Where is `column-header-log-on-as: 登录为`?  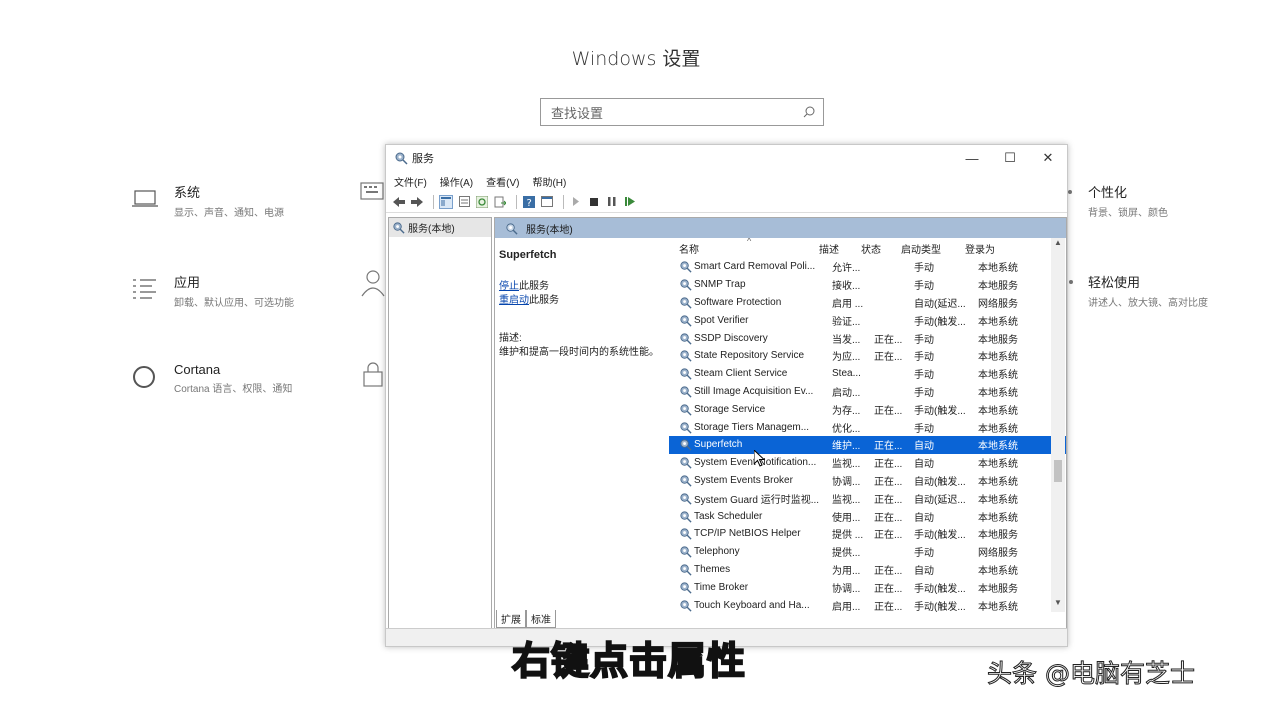
column-header-log-on-as: 登录为 is located at coordinates (992, 248).